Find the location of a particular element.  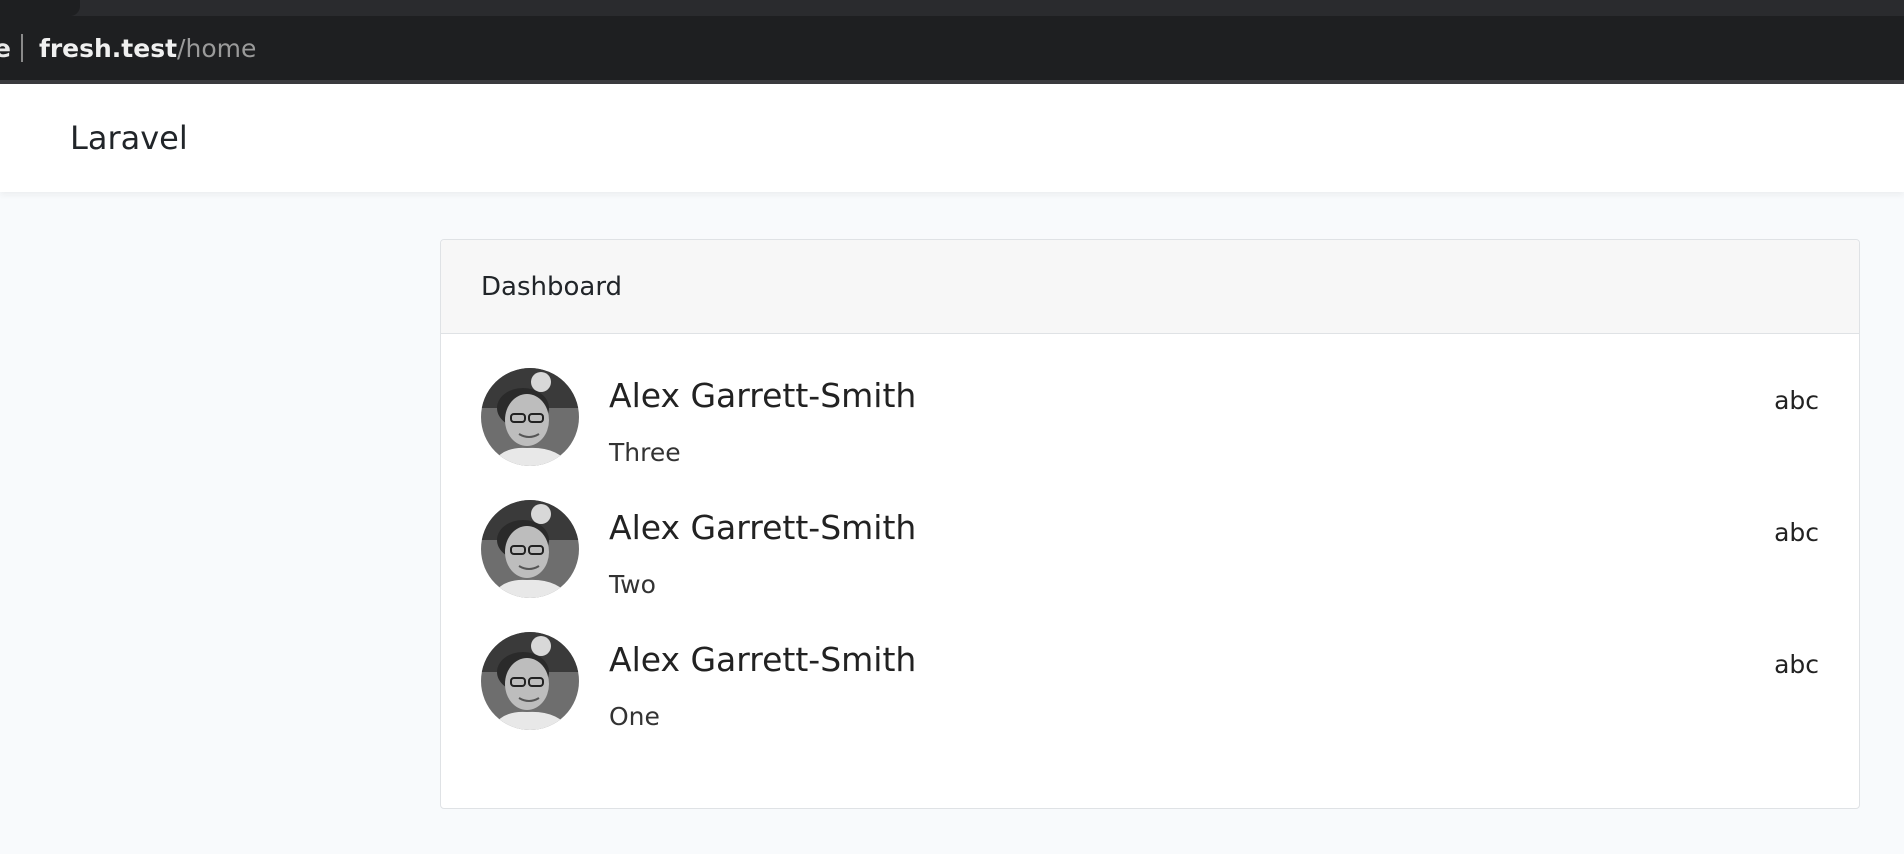

item-text: Two is located at coordinates (632, 584).